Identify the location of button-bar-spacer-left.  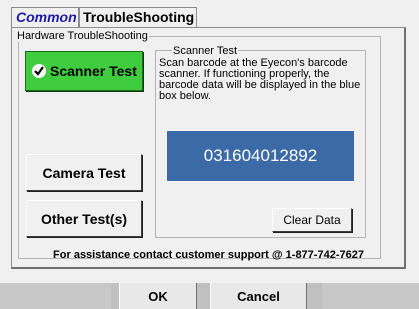
(55, 296).